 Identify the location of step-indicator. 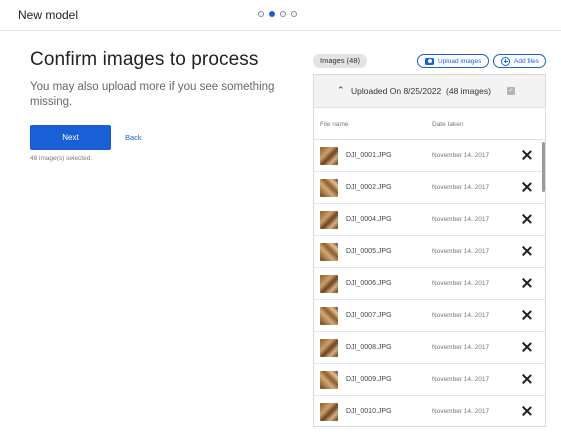
(277, 14).